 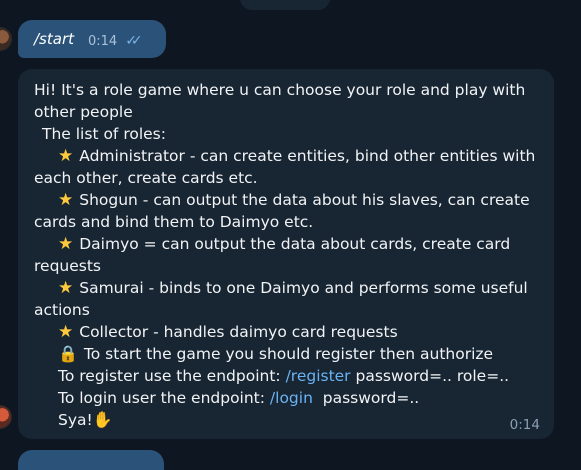 I want to click on user-avatar, so click(x=6, y=39).